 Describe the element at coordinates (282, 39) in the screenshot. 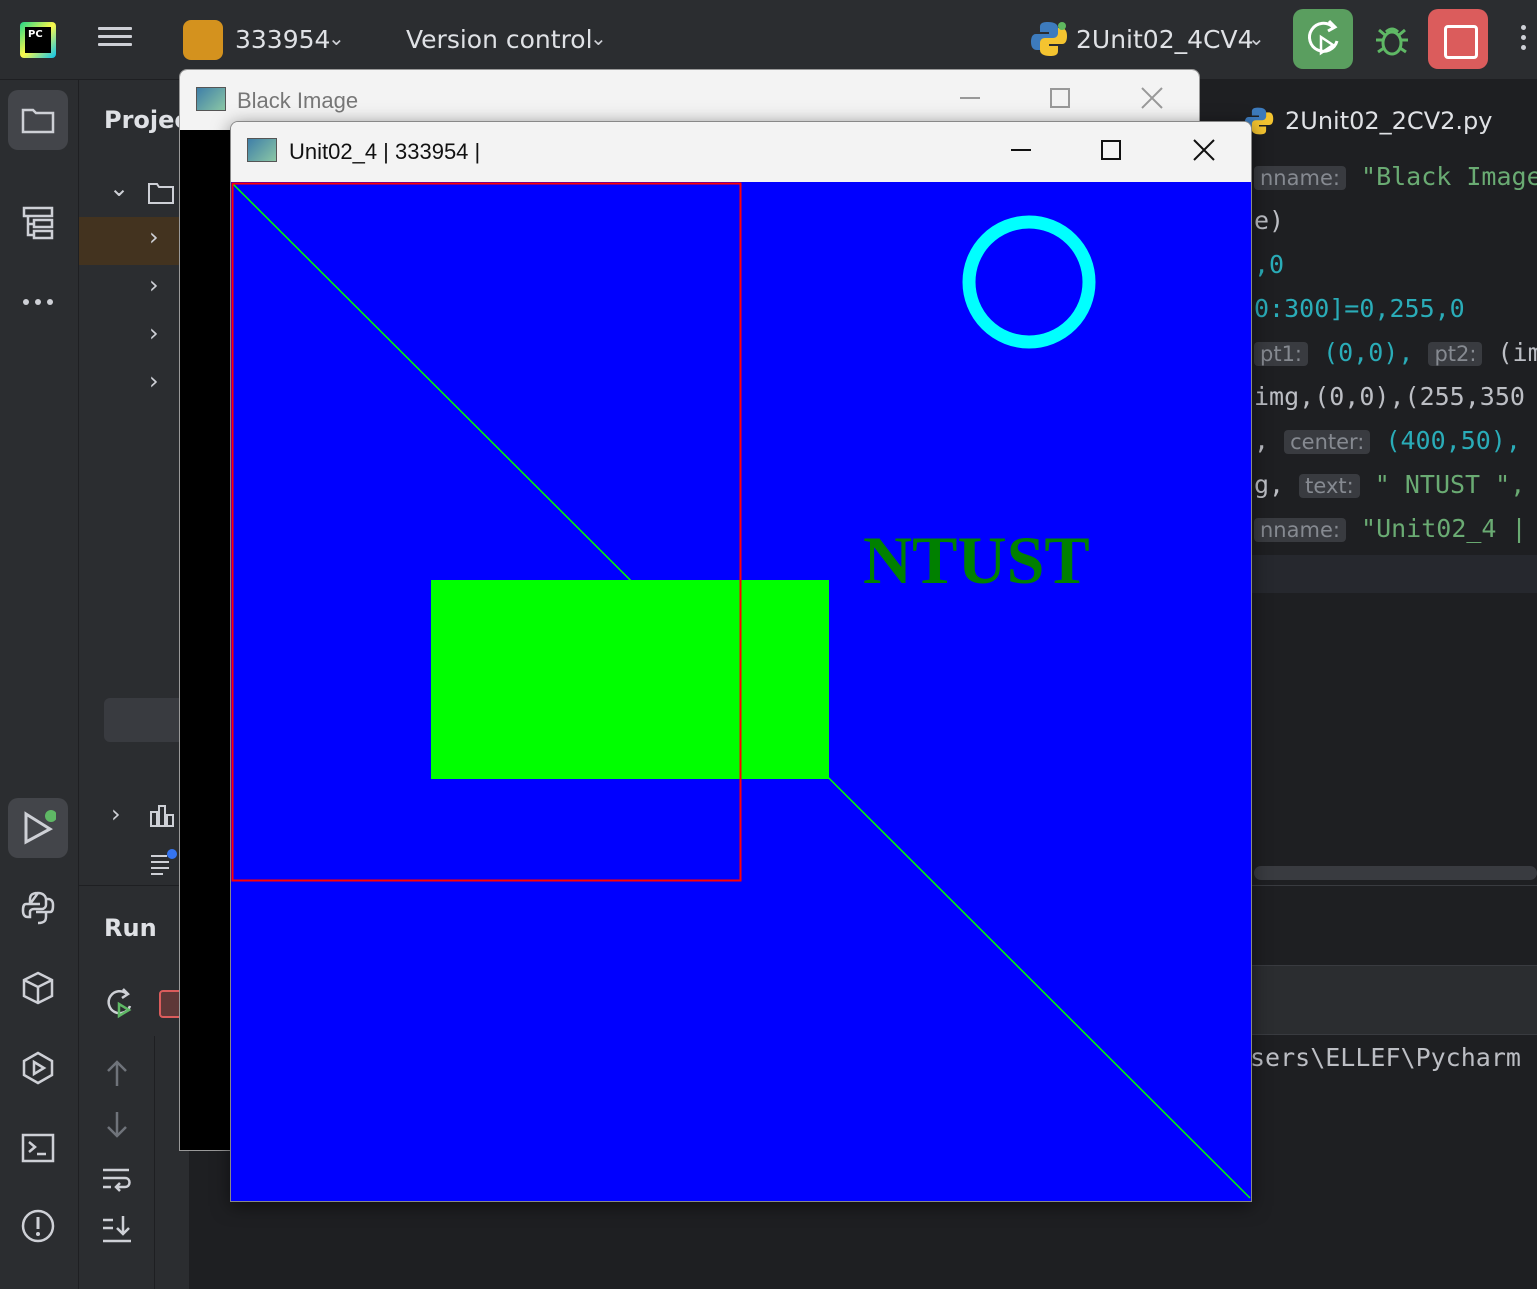

I see `project-name: 333954` at that location.